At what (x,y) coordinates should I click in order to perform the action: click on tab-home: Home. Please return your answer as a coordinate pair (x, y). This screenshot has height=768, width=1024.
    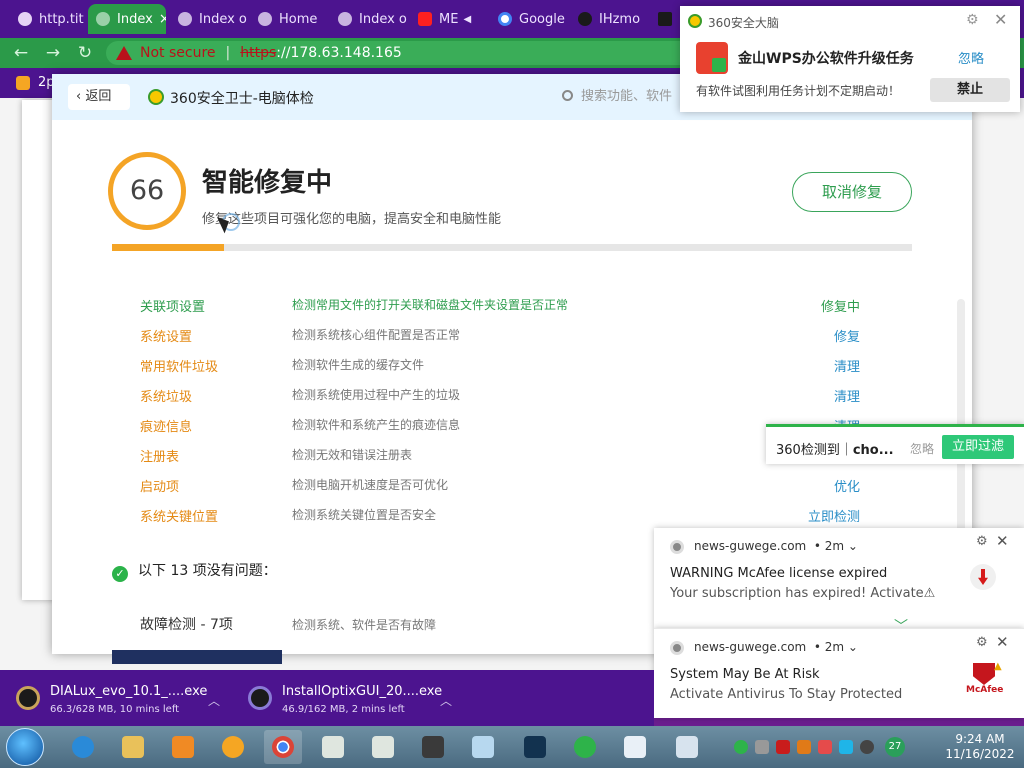
    Looking at the image, I should click on (290, 19).